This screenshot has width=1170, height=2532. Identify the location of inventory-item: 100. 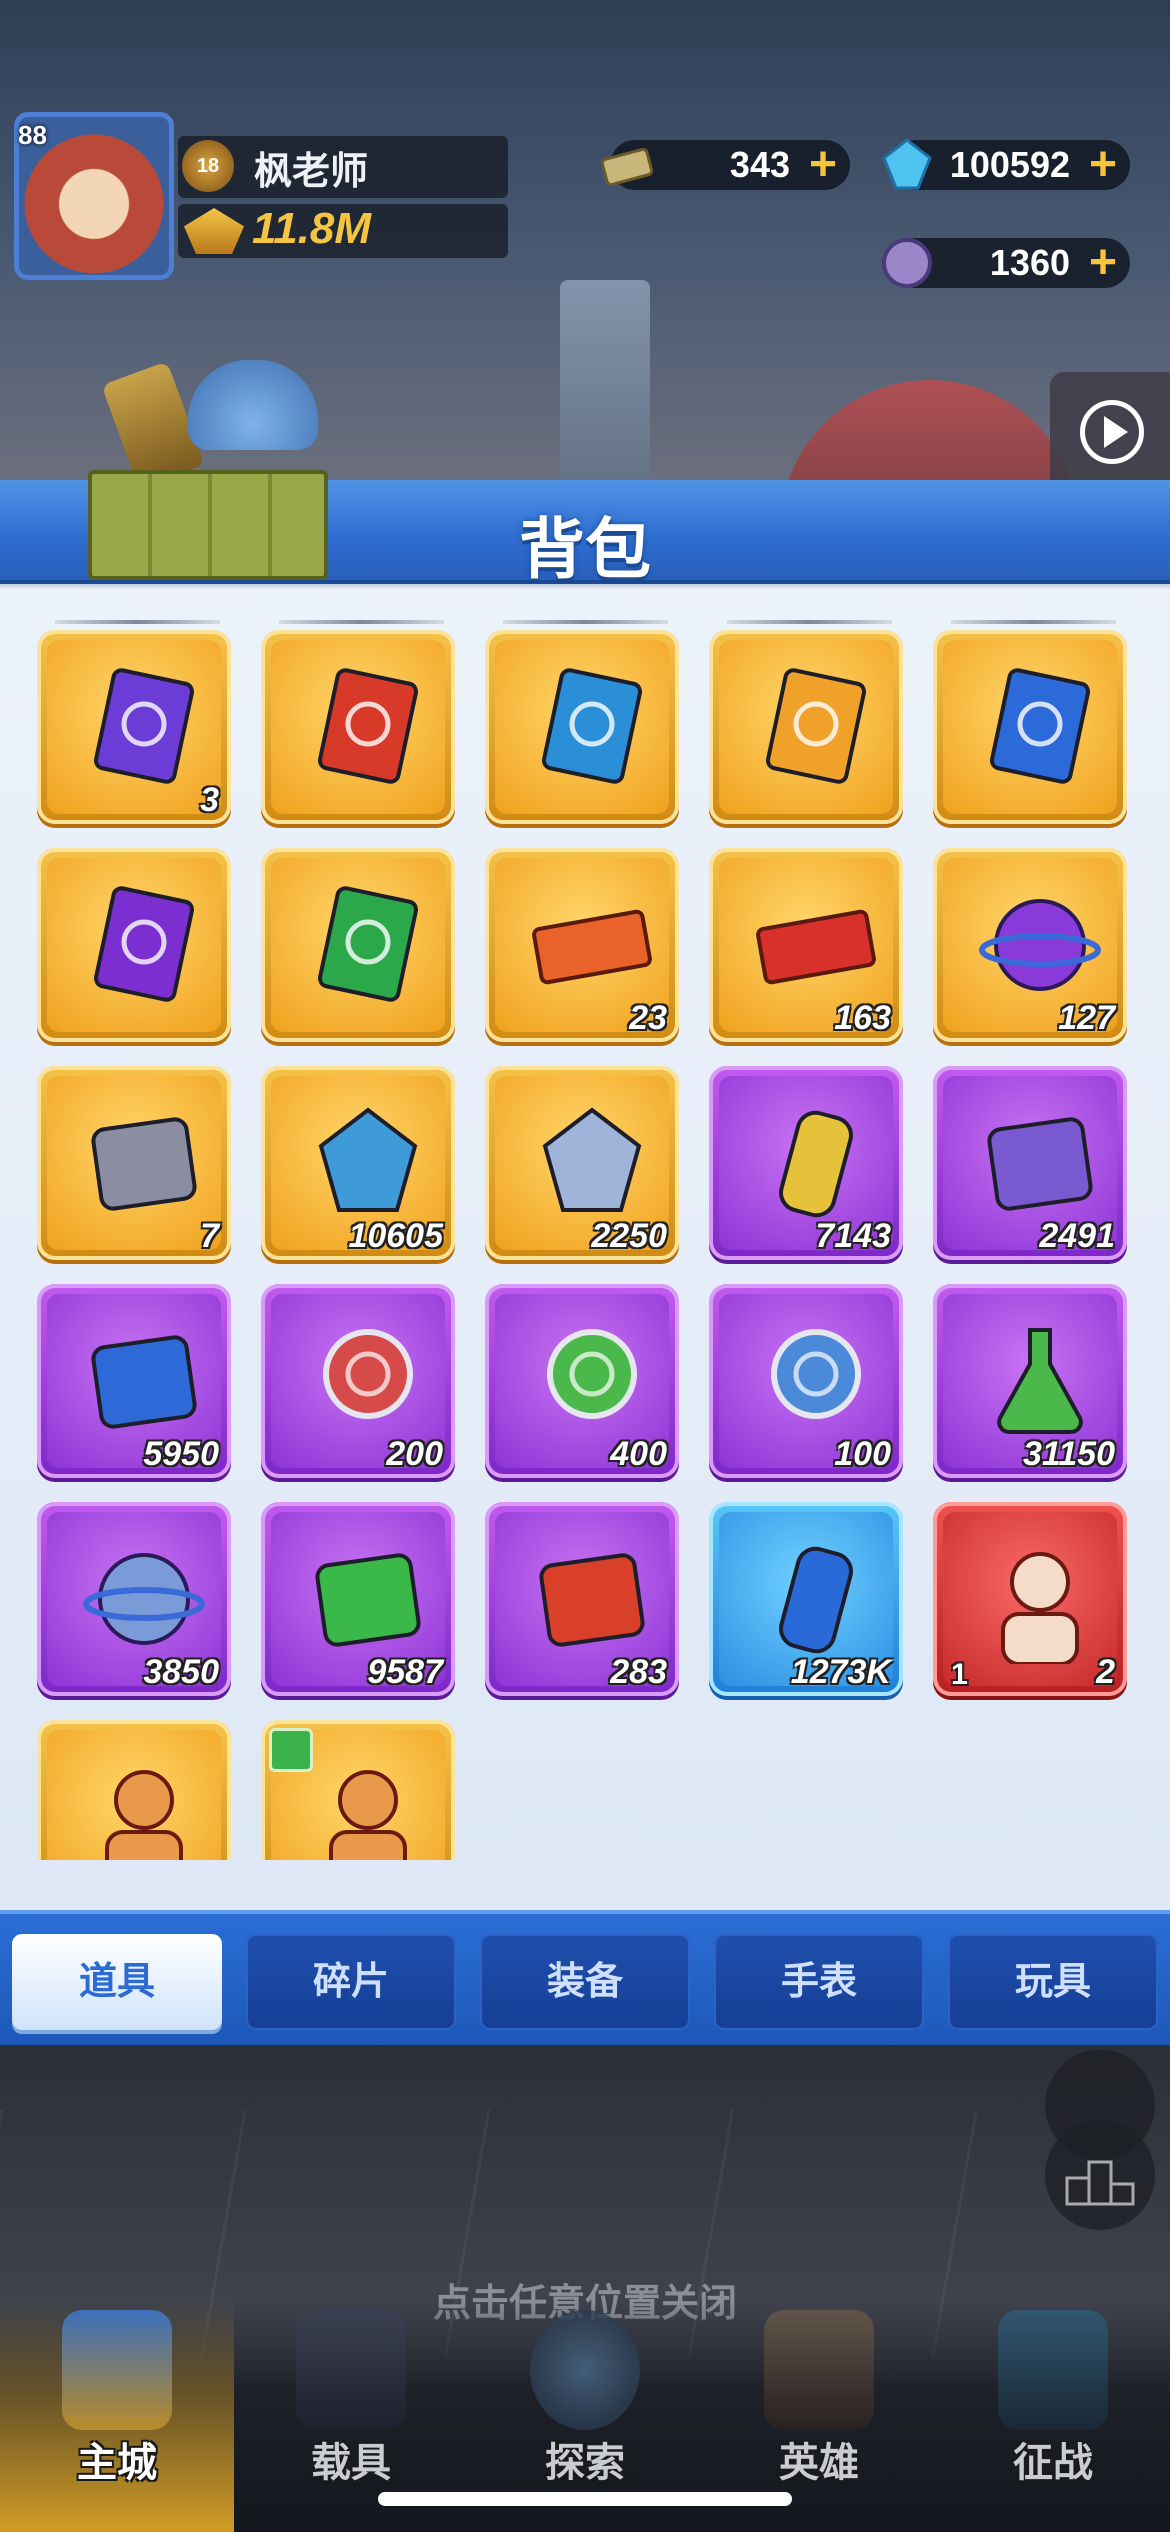
(806, 1381).